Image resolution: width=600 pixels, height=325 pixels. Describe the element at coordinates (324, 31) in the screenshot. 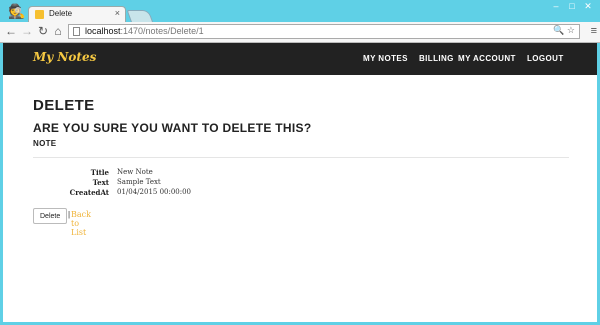

I see `address-bar: localhost:1470/notes/Delete/1 🔍 ☆` at that location.